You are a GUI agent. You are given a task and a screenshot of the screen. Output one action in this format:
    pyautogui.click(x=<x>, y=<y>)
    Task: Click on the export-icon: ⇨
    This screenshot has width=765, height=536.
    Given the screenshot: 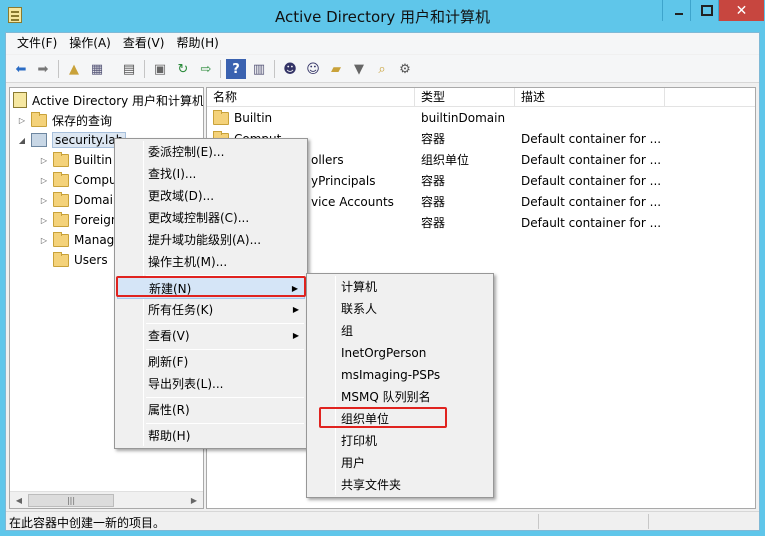 What is the action you would take?
    pyautogui.click(x=206, y=69)
    